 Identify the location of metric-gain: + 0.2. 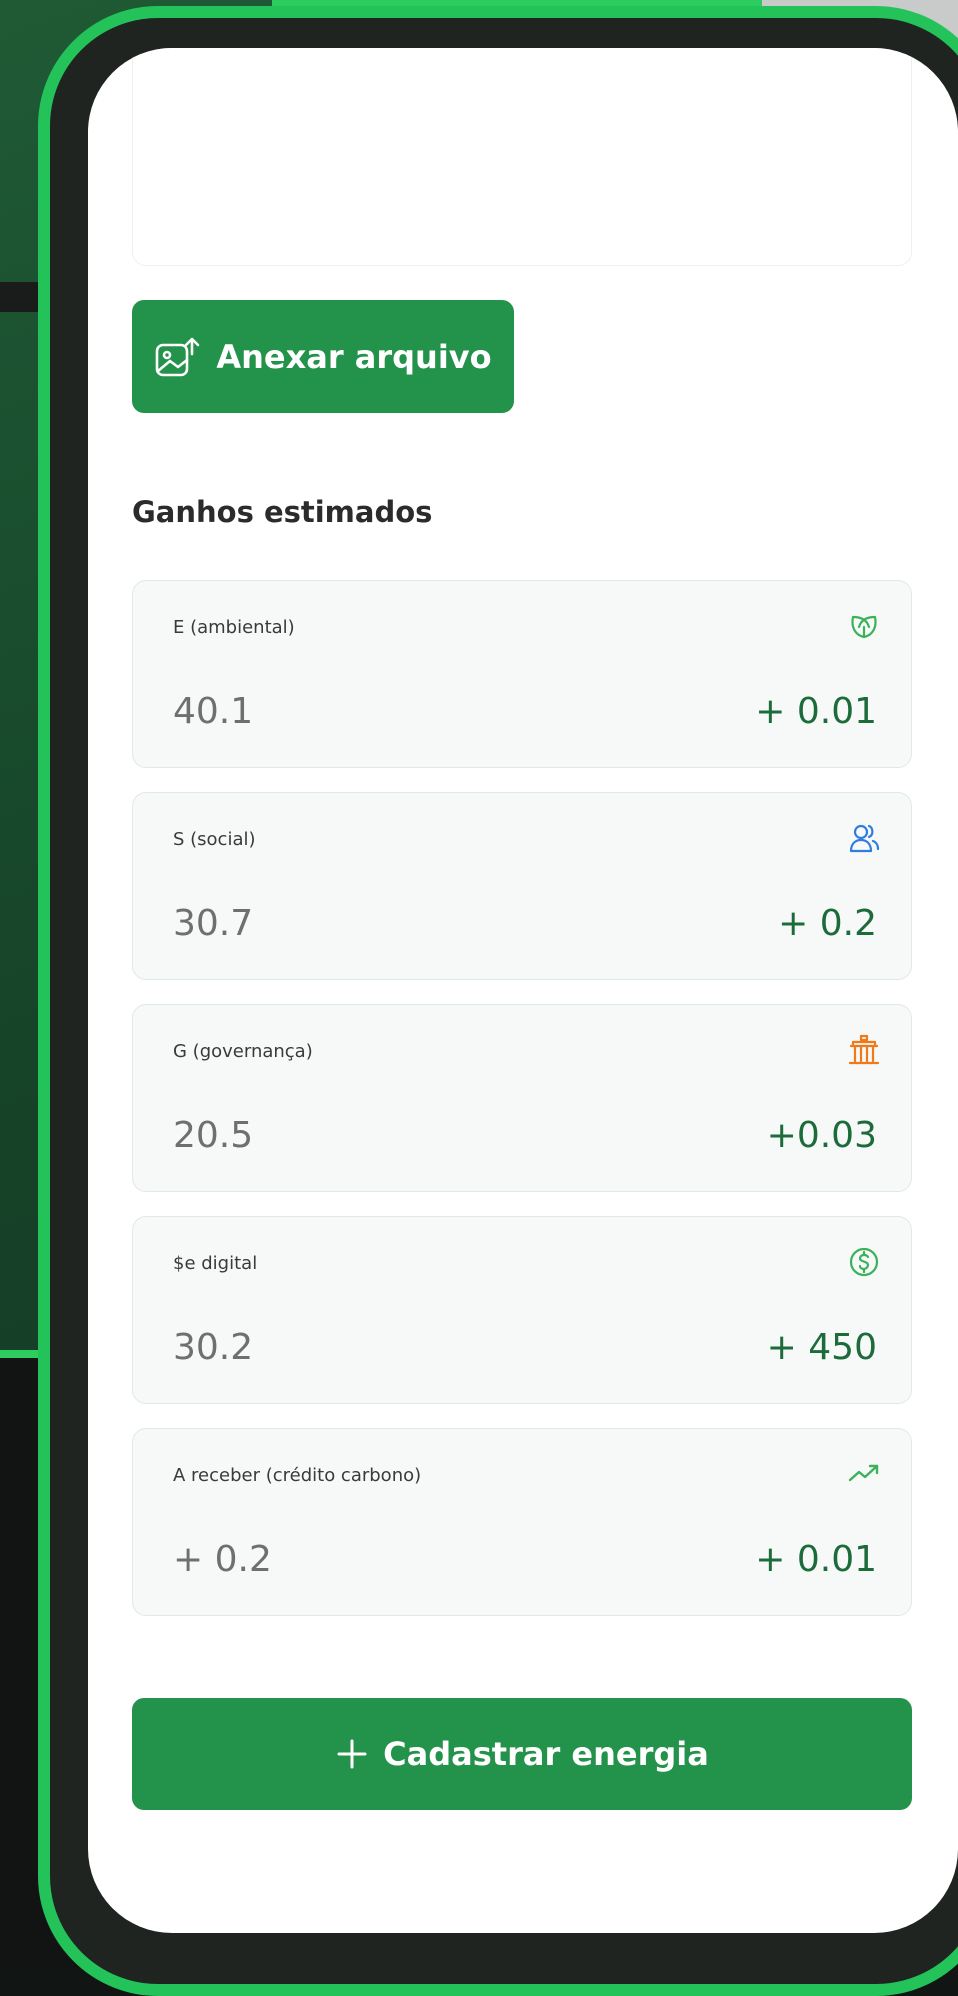
(827, 923).